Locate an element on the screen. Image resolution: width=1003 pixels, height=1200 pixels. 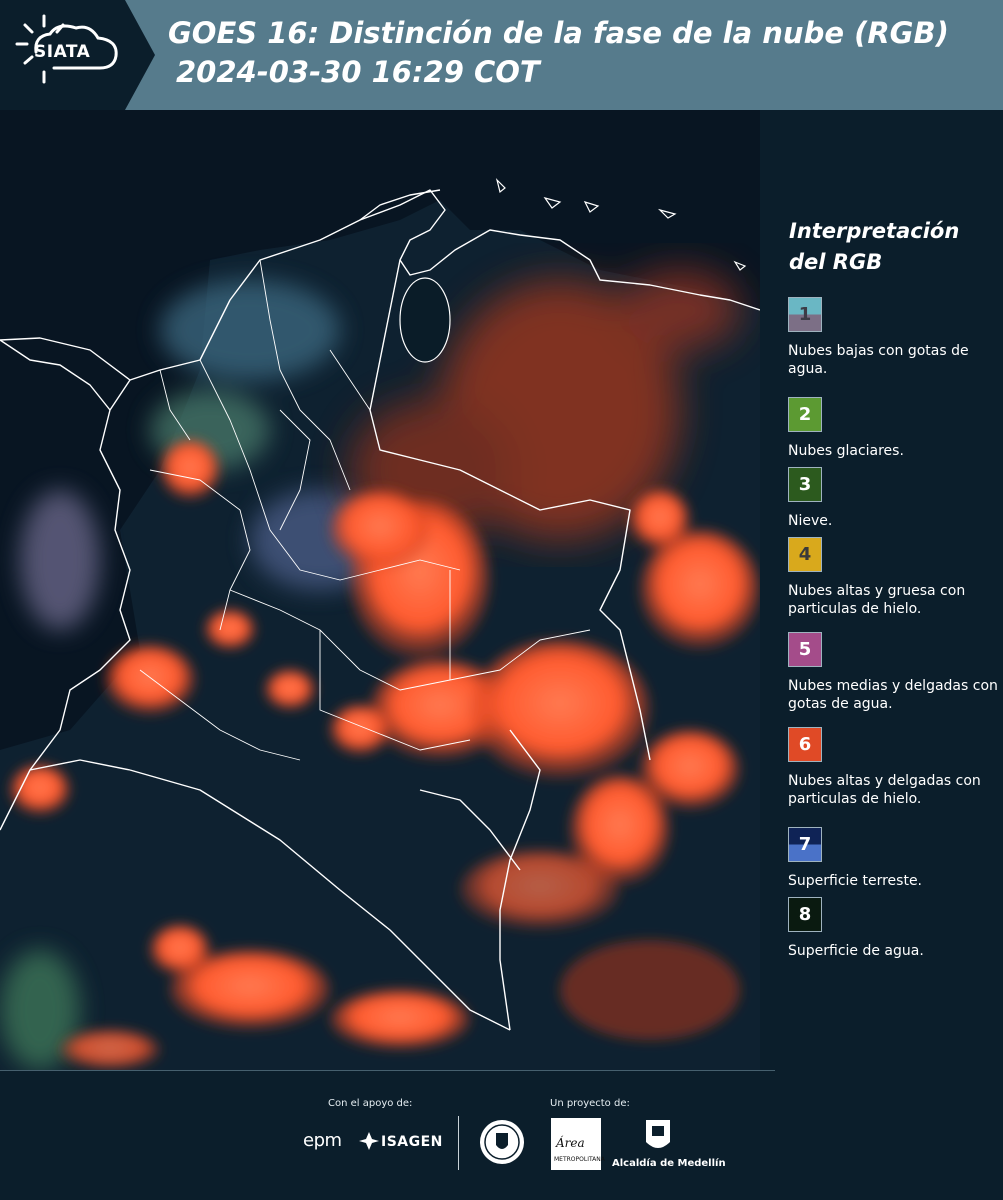
legend-number: 6 is located at coordinates (805, 744).